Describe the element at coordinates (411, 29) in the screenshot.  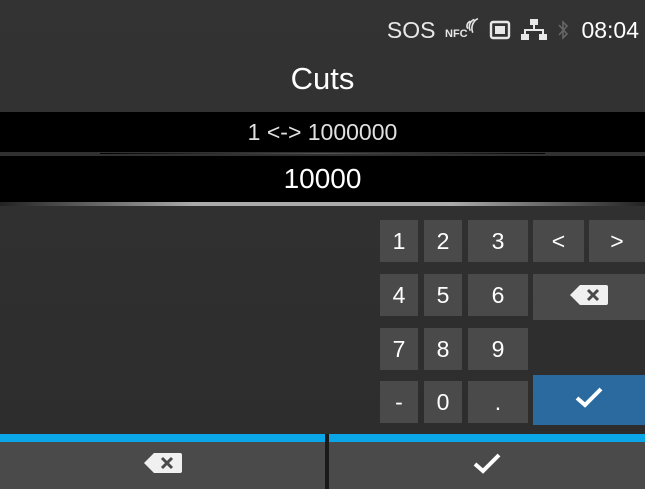
I see `sos-label: SOS` at that location.